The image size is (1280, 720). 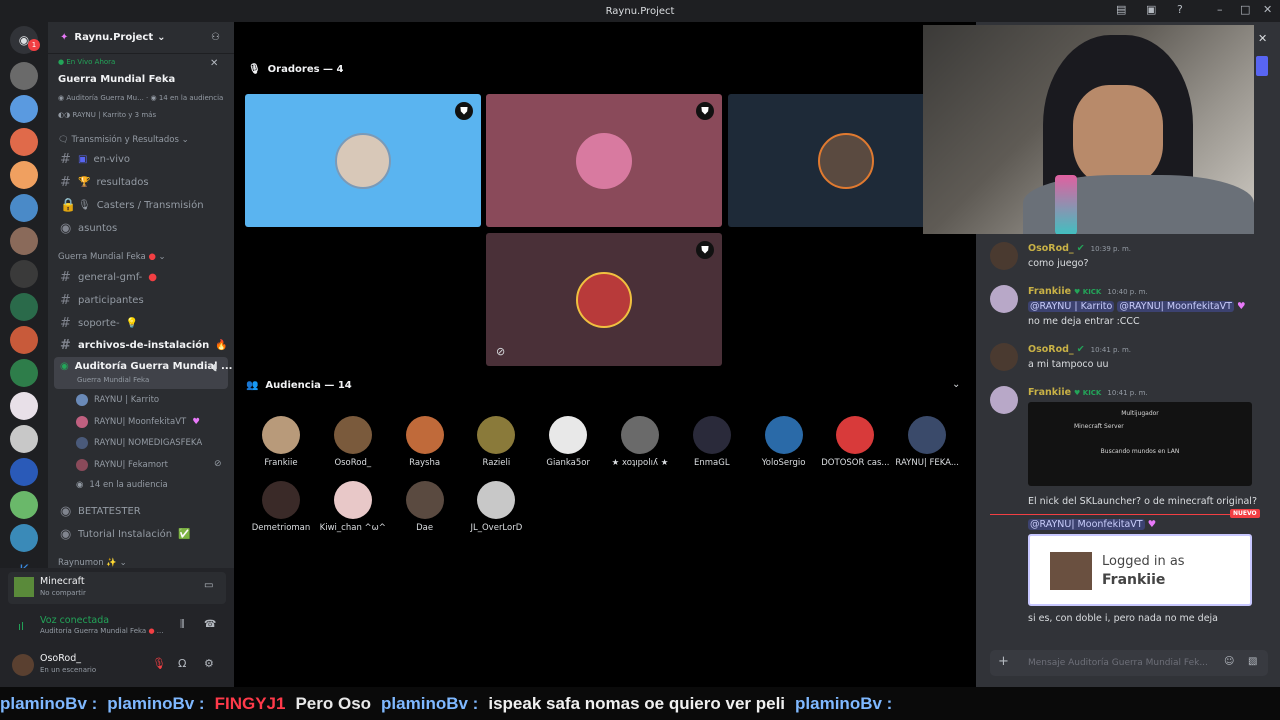 What do you see at coordinates (182, 624) in the screenshot?
I see `noise-icon: ⫼` at bounding box center [182, 624].